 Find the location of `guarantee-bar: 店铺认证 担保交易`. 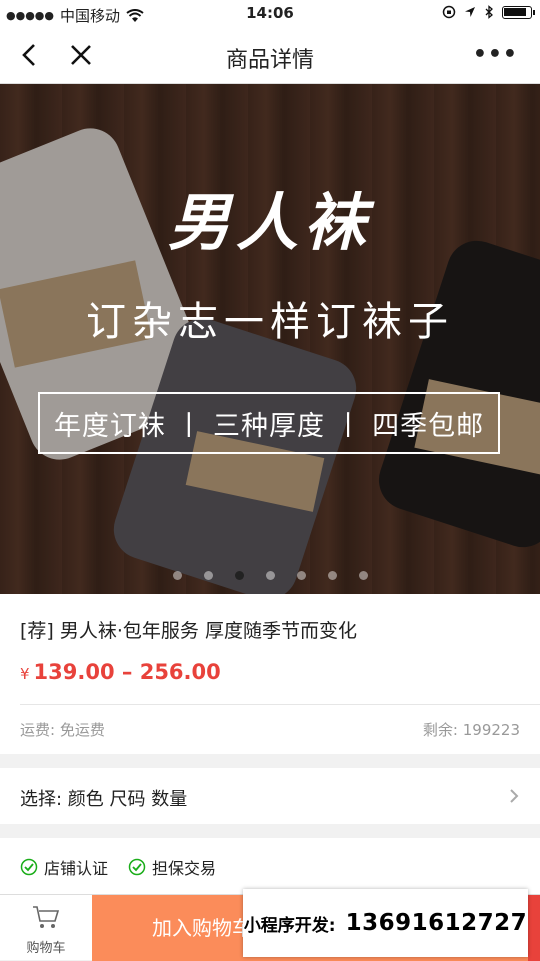

guarantee-bar: 店铺认证 担保交易 is located at coordinates (270, 866).